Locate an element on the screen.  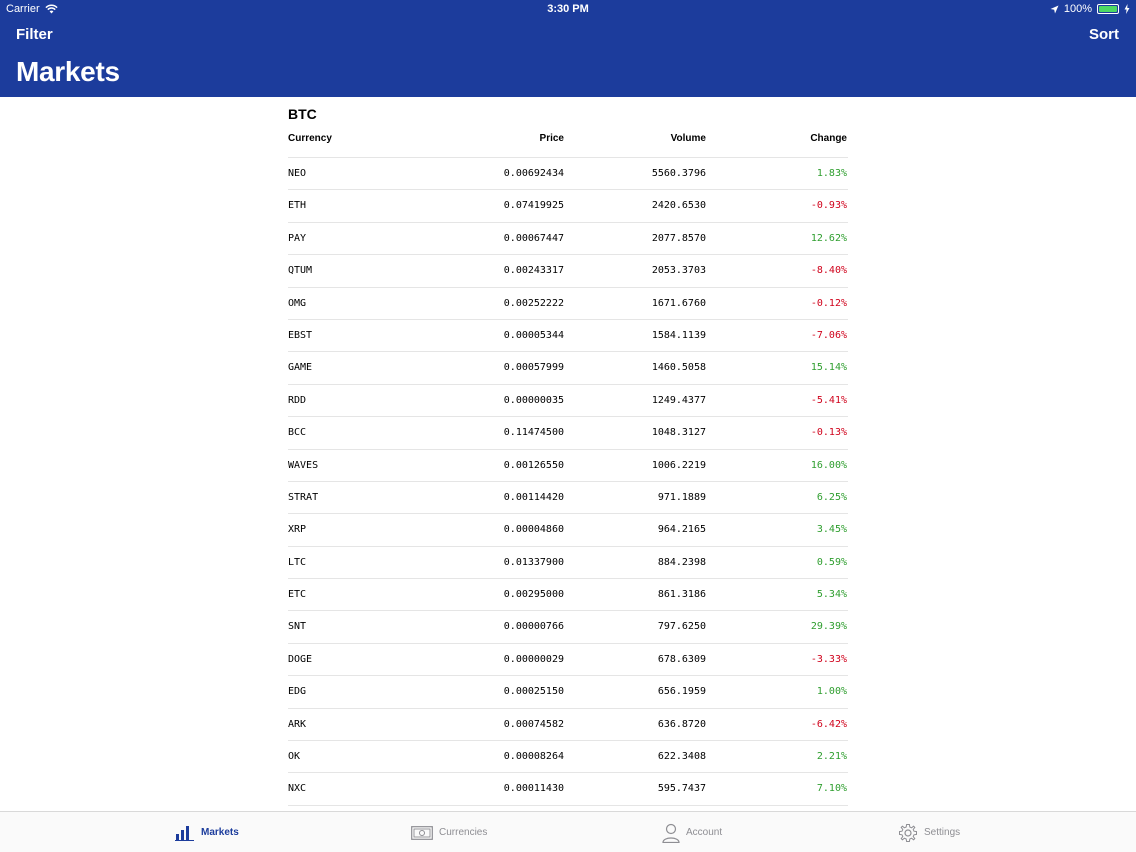
change-cell: 1.83% is located at coordinates (831, 173).